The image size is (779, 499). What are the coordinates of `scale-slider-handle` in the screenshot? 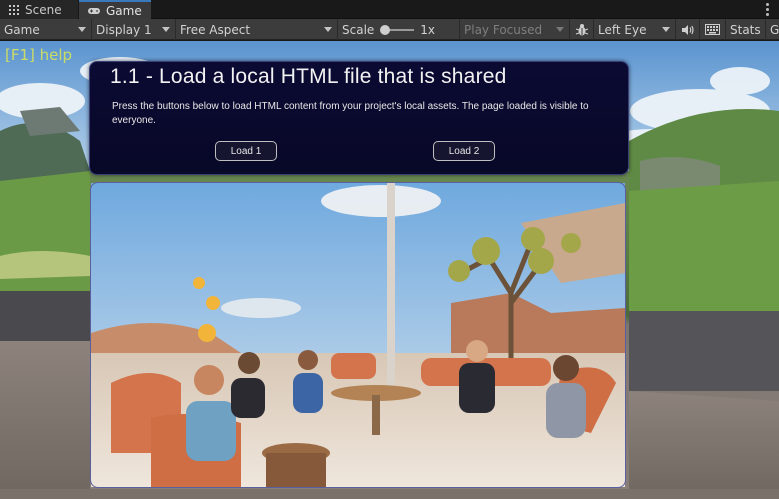 It's located at (385, 29).